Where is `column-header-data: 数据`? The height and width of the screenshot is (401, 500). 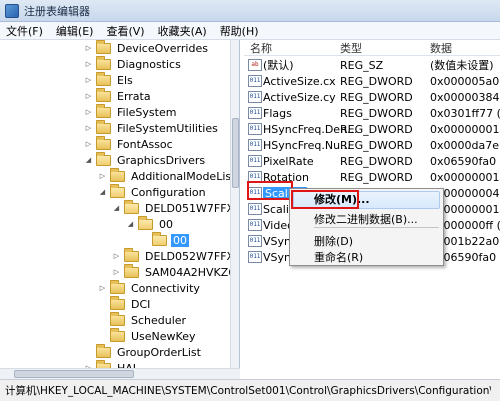 column-header-data: 数据 is located at coordinates (441, 48).